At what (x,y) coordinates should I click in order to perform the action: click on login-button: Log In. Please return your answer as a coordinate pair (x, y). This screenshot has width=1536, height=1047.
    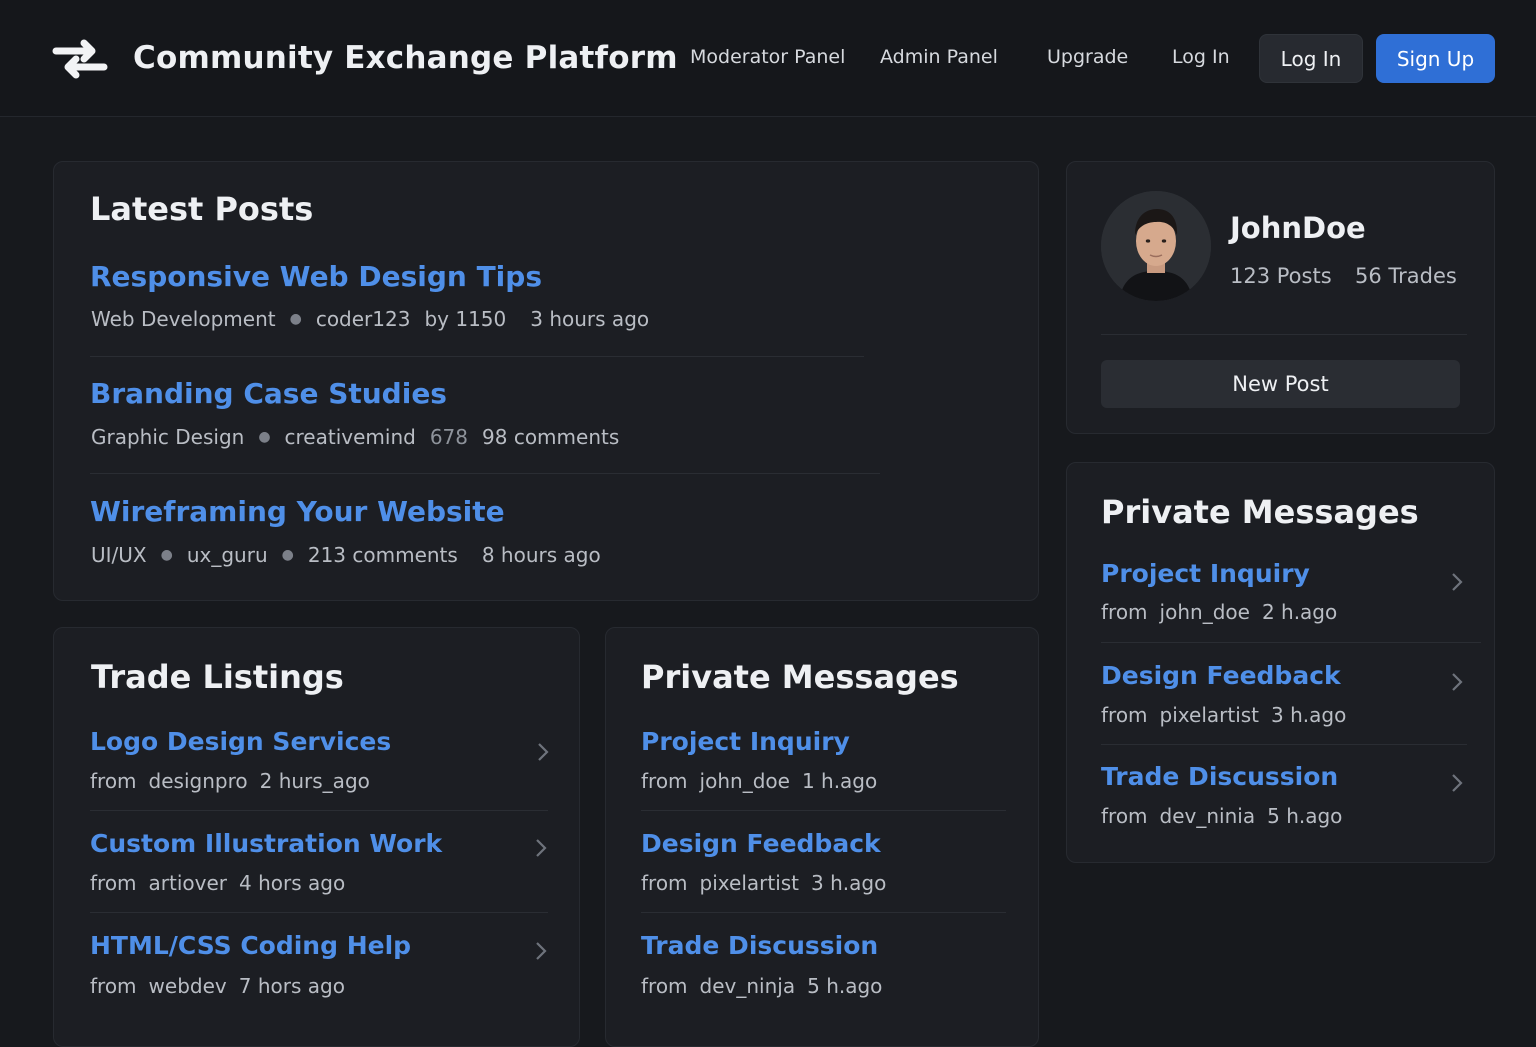
    Looking at the image, I should click on (1311, 58).